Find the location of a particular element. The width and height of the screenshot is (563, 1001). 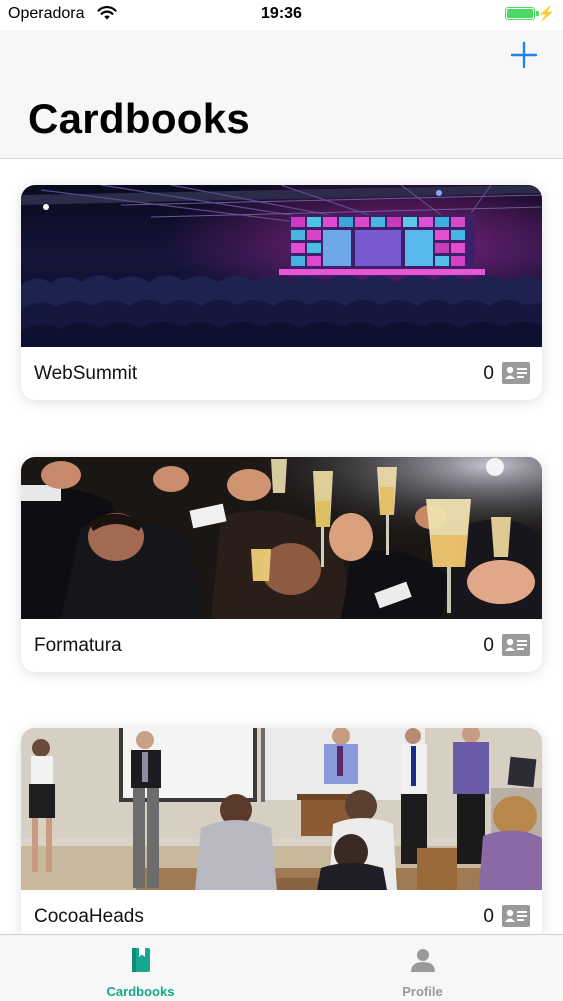

card-footer: CocoaHeads 0 is located at coordinates (281, 912).